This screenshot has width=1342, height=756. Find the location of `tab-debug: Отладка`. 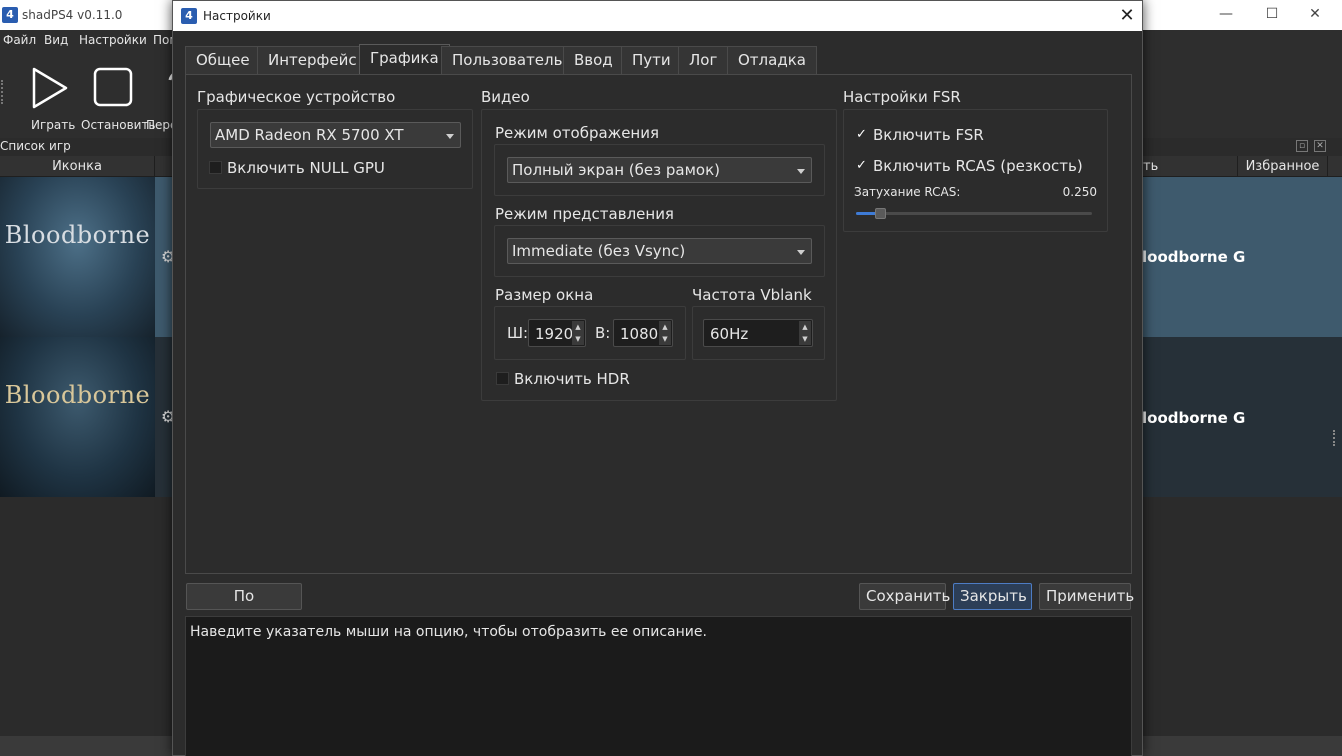

tab-debug: Отладка is located at coordinates (772, 60).